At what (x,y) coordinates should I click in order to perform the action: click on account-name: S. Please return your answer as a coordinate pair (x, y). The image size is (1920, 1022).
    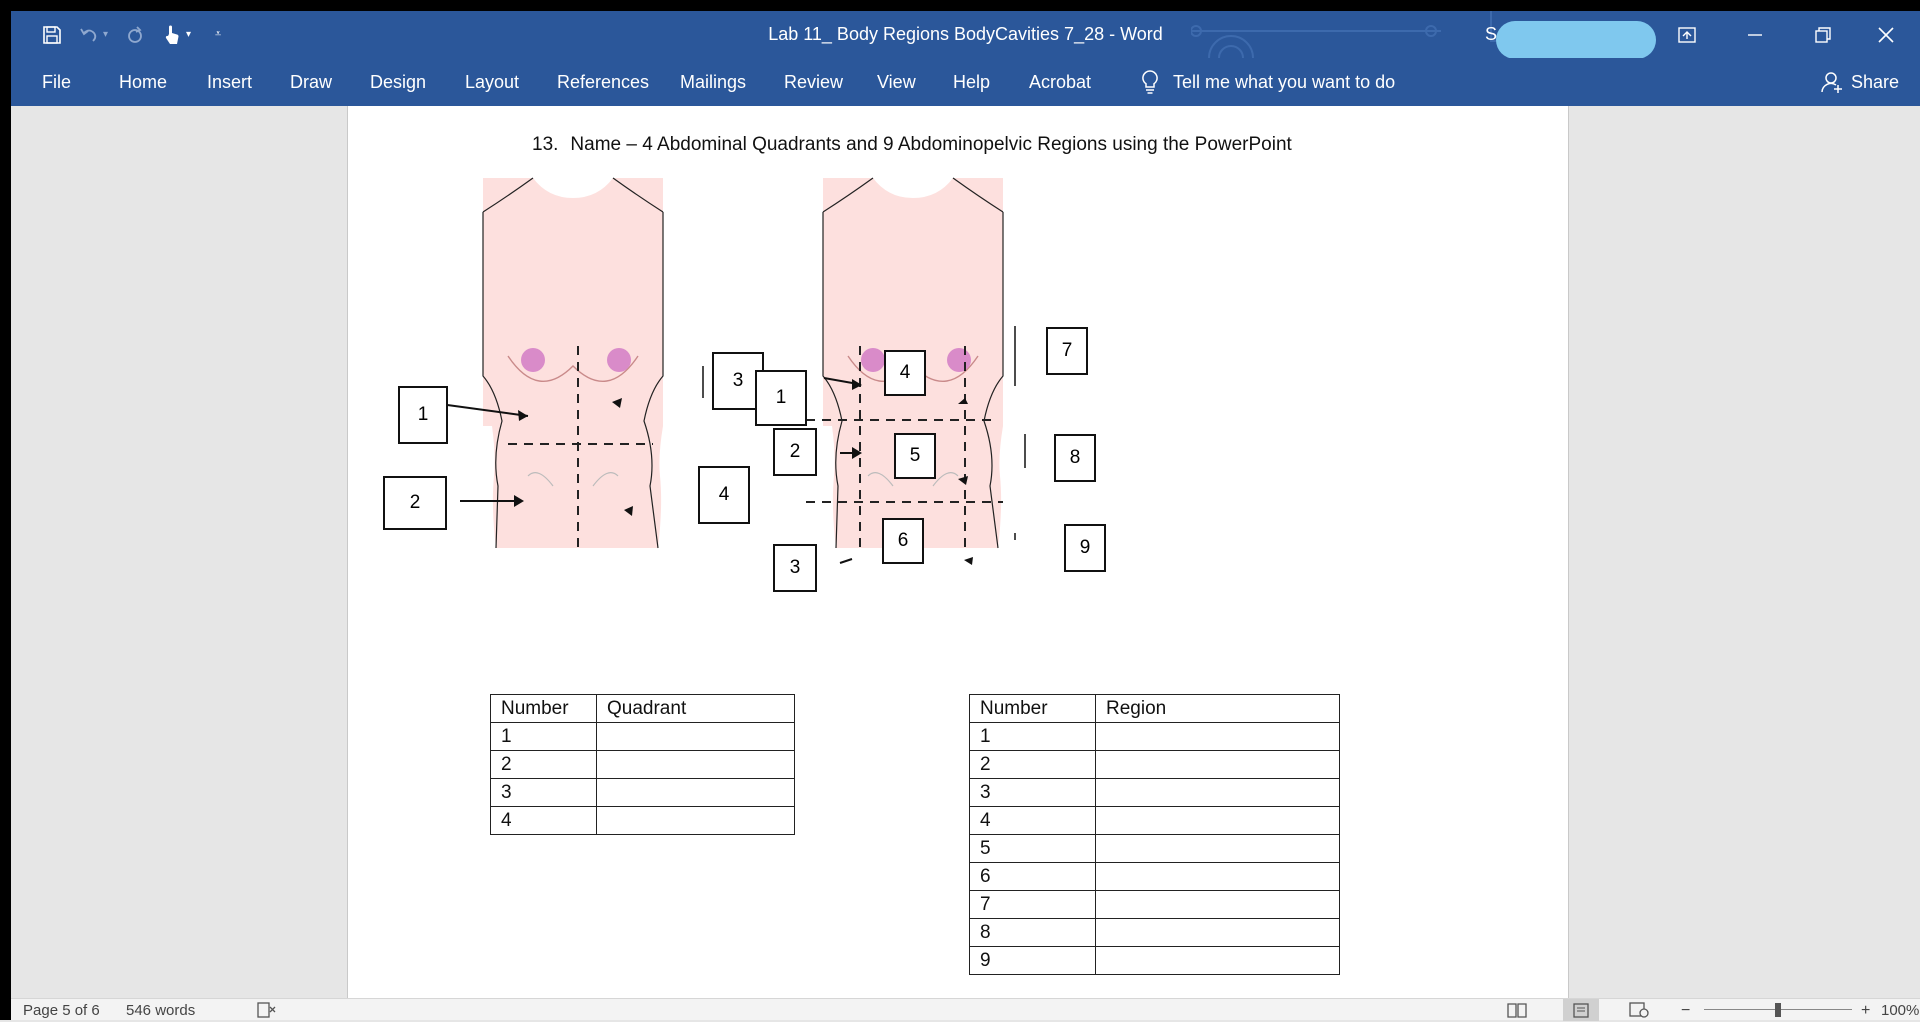
    Looking at the image, I should click on (1491, 34).